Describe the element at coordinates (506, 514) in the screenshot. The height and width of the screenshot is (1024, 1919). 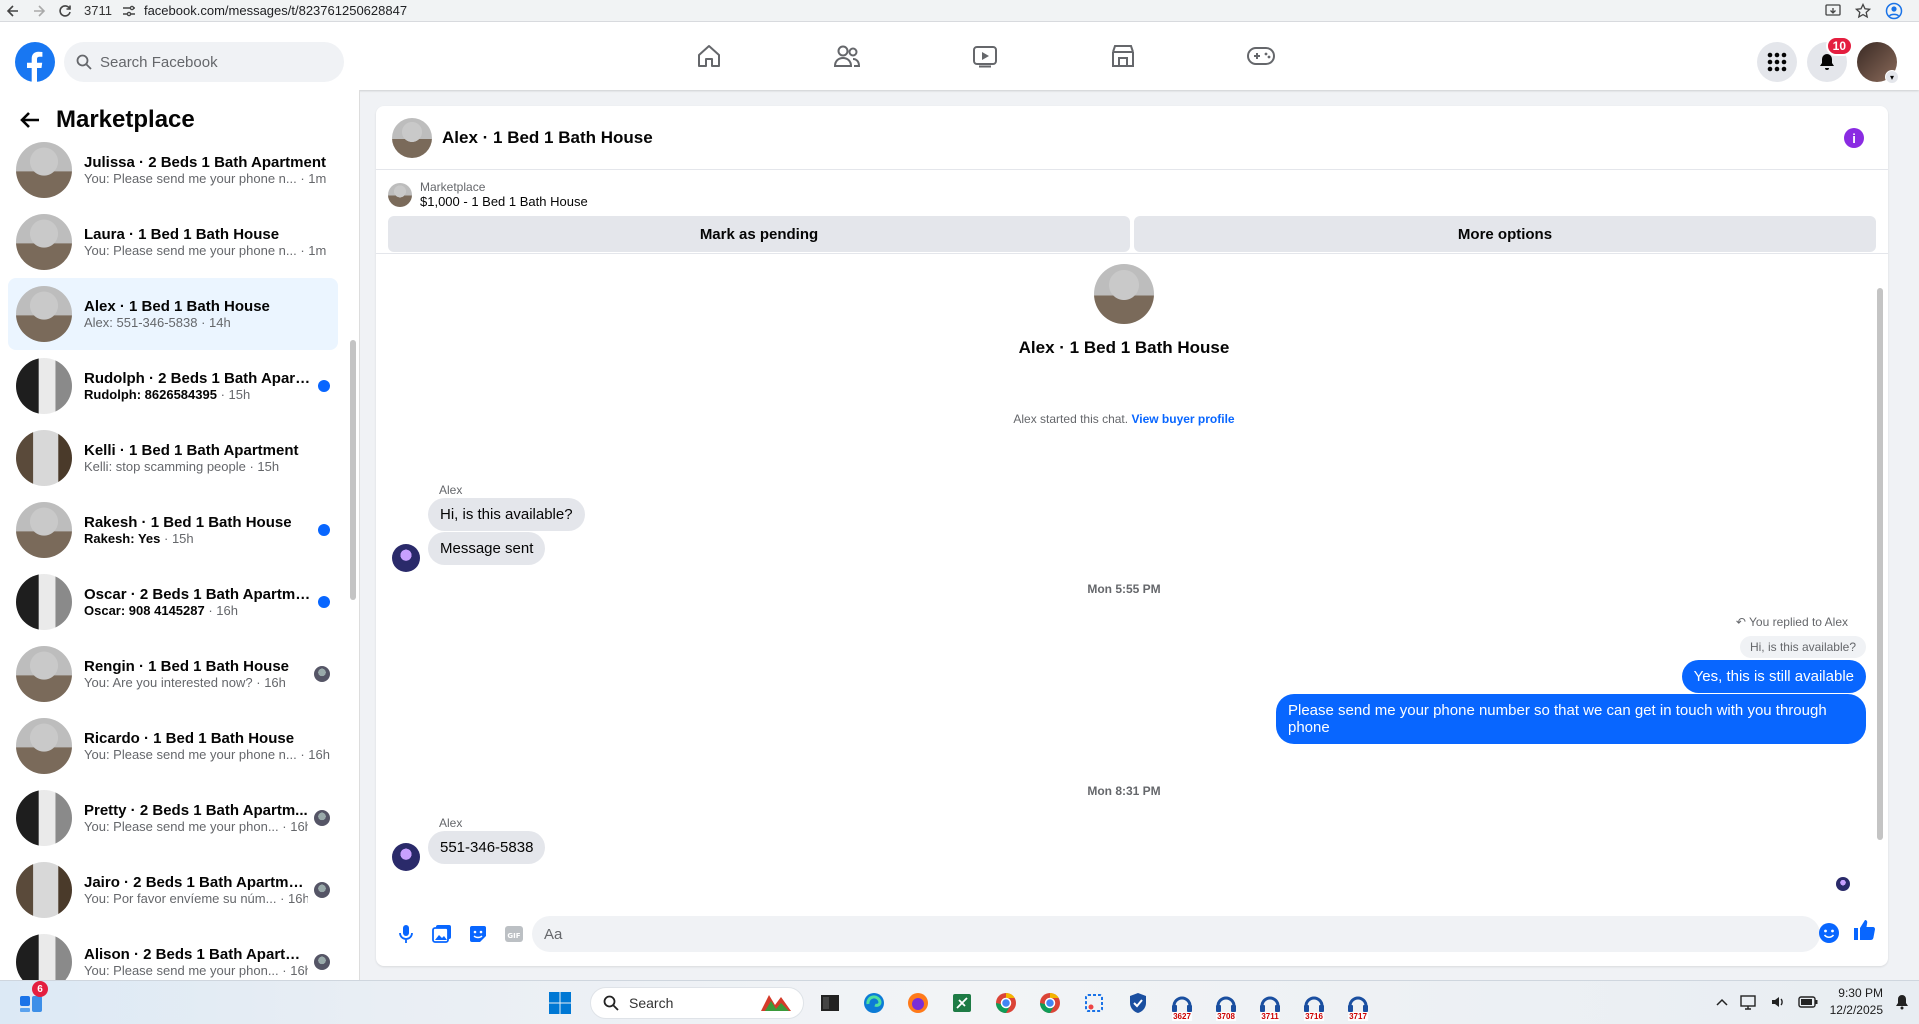
I see `incoming-message: Hi, is this available?` at that location.